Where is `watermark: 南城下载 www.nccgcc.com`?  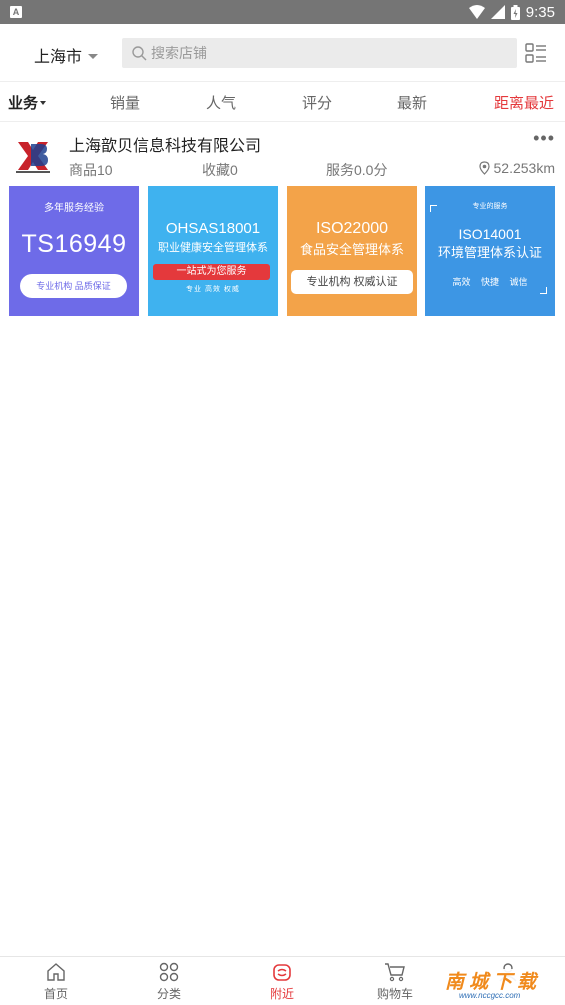 watermark: 南城下载 www.nccgcc.com is located at coordinates (502, 986).